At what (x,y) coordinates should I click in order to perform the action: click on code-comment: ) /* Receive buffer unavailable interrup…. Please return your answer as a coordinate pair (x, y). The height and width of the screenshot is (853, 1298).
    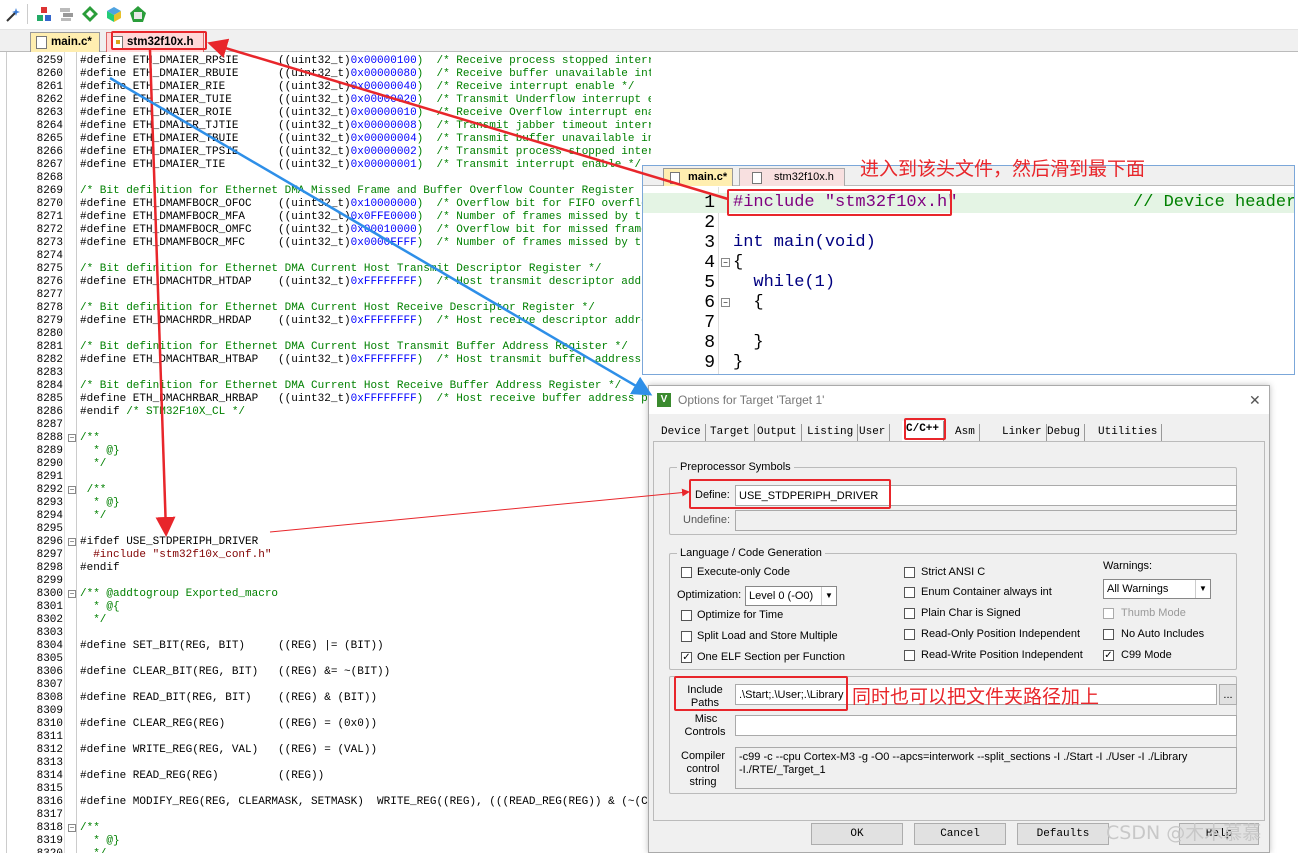
    Looking at the image, I should click on (533, 74).